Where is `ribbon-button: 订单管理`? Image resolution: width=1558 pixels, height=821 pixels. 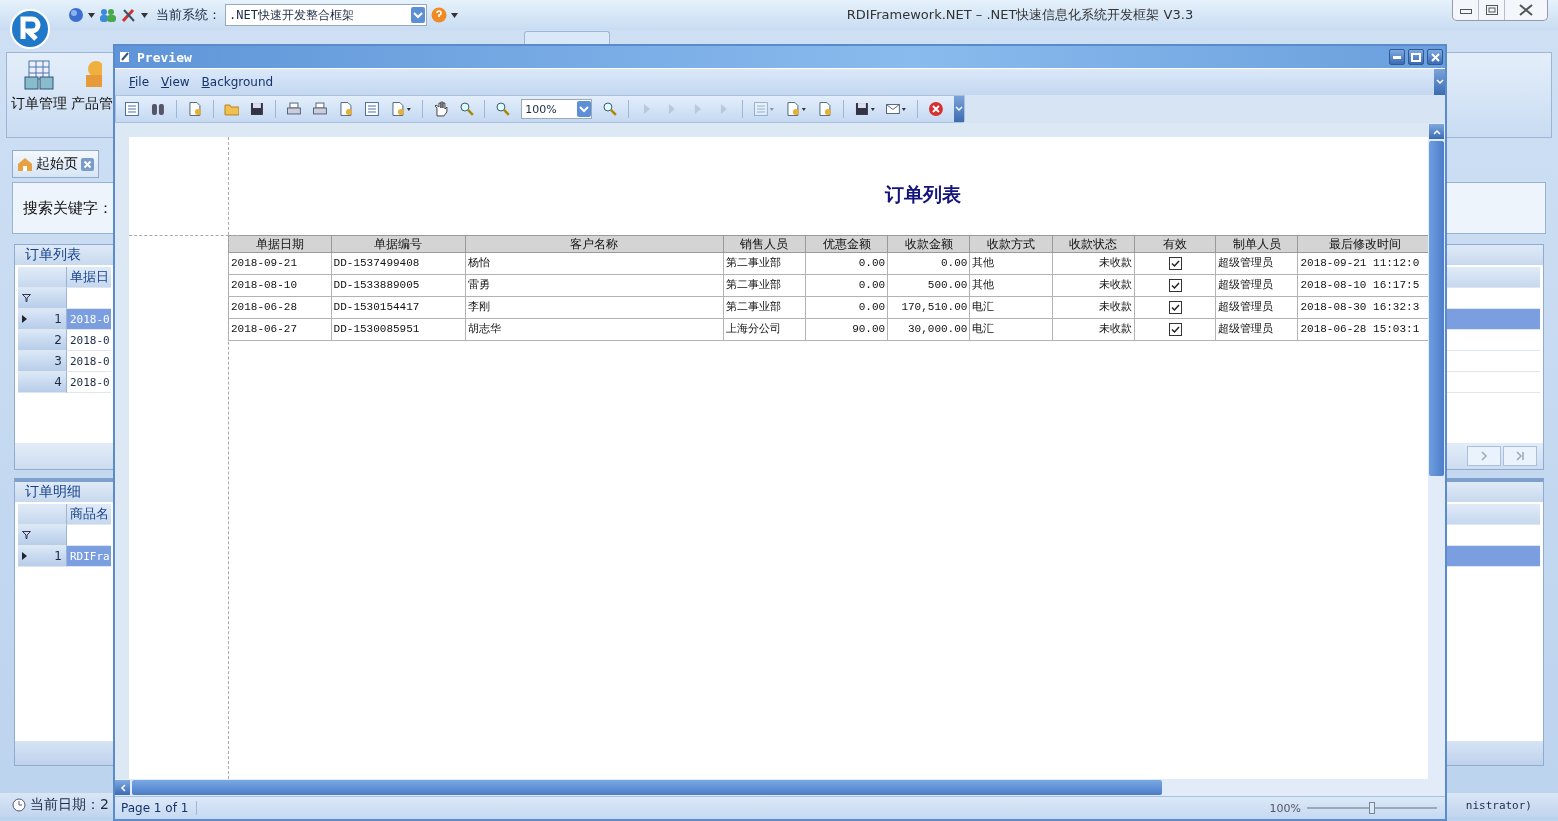 ribbon-button: 订单管理 is located at coordinates (39, 86).